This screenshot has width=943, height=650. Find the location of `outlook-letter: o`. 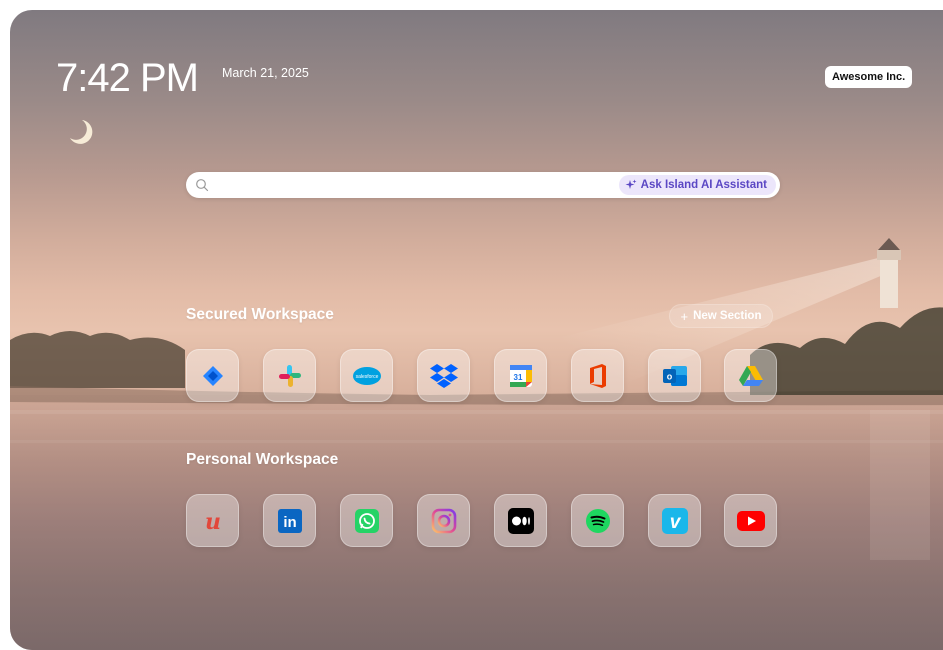

outlook-letter: o is located at coordinates (669, 376).